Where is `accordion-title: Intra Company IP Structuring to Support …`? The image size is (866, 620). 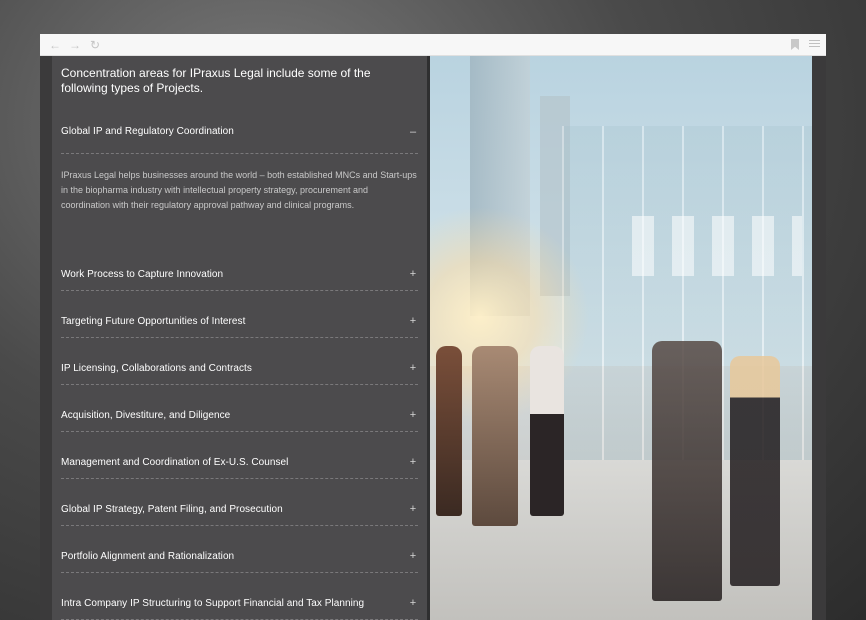 accordion-title: Intra Company IP Structuring to Support … is located at coordinates (213, 603).